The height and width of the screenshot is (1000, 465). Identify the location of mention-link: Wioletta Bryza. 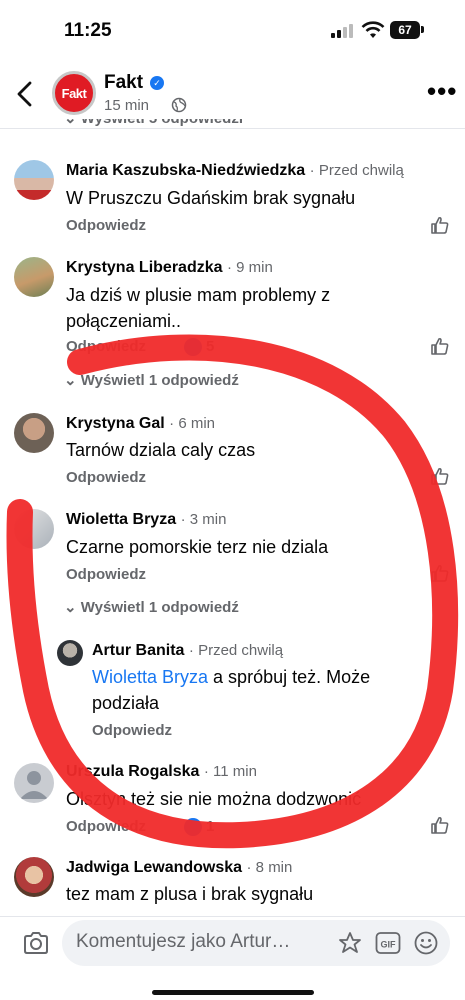
(150, 677).